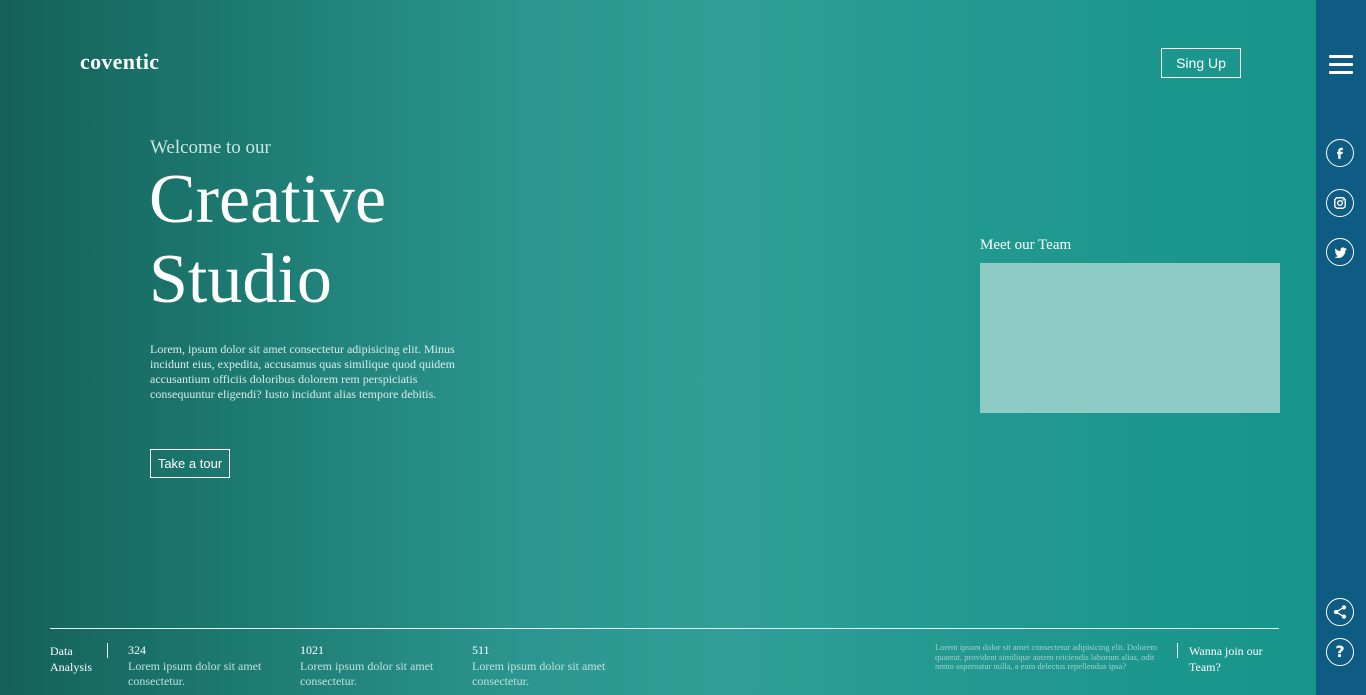 This screenshot has height=695, width=1366. Describe the element at coordinates (1026, 245) in the screenshot. I see `team-title: Meet our Team` at that location.